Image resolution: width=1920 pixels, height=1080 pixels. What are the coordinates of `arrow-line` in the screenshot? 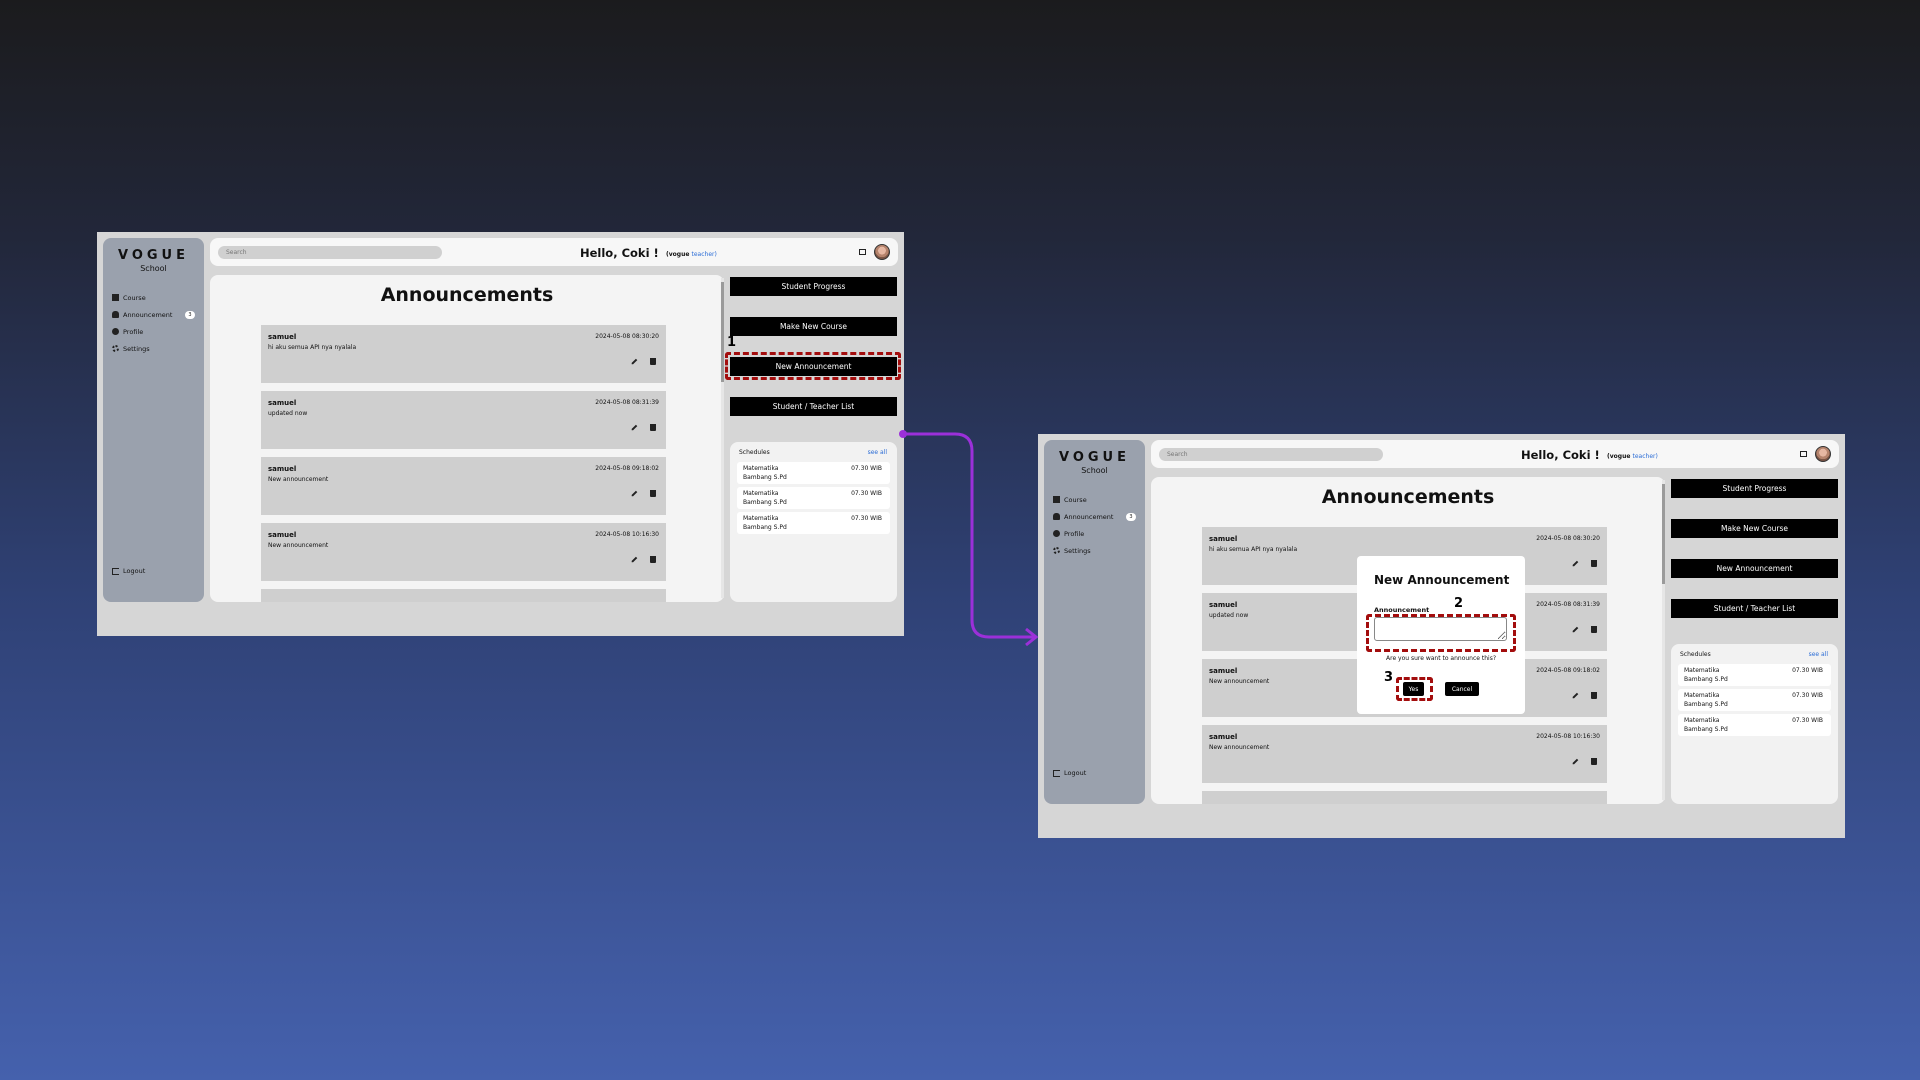 It's located at (968, 535).